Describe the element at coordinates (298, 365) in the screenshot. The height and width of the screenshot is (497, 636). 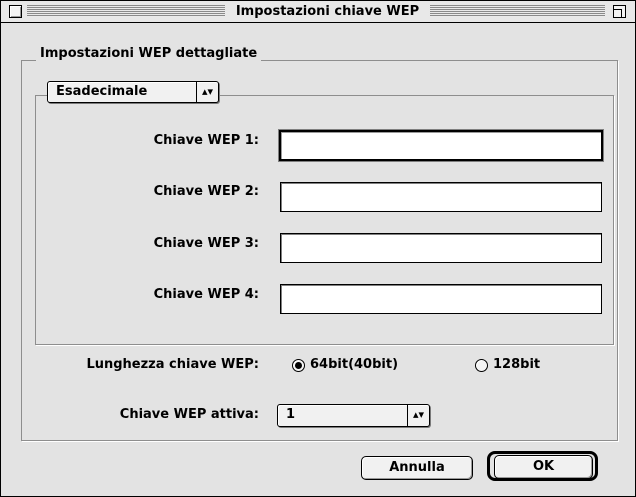
I see `radio-64bit` at that location.